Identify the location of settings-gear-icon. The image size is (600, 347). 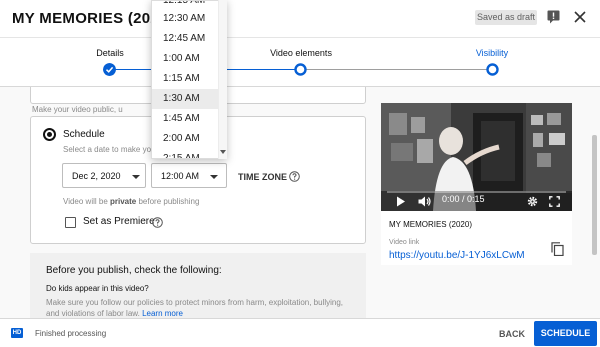
(532, 201).